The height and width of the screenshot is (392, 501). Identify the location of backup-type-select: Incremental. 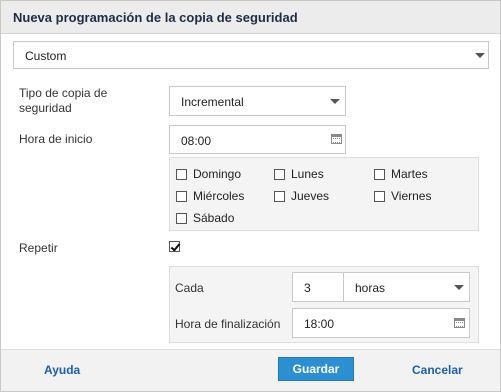
(257, 101).